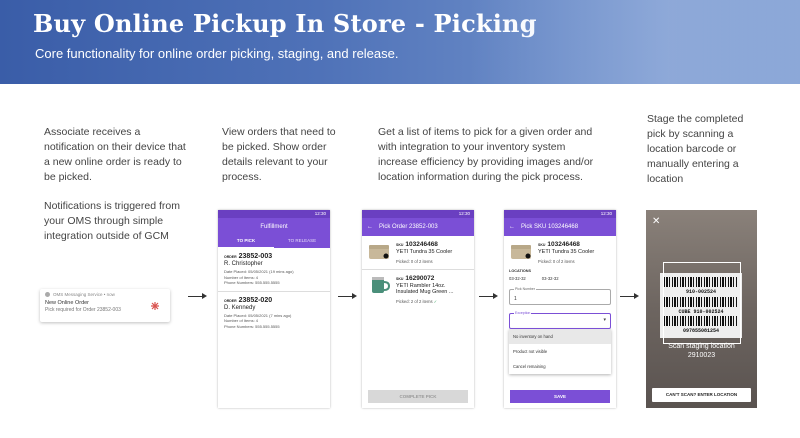  Describe the element at coordinates (418, 227) in the screenshot. I see `app-bar: ← Pick Order 23852-003` at that location.